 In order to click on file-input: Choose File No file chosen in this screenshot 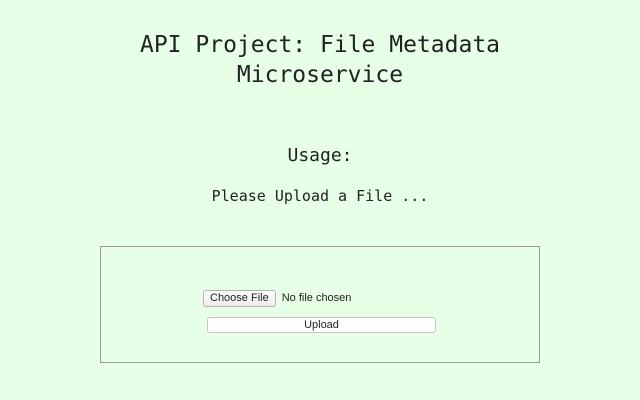, I will do `click(277, 298)`.